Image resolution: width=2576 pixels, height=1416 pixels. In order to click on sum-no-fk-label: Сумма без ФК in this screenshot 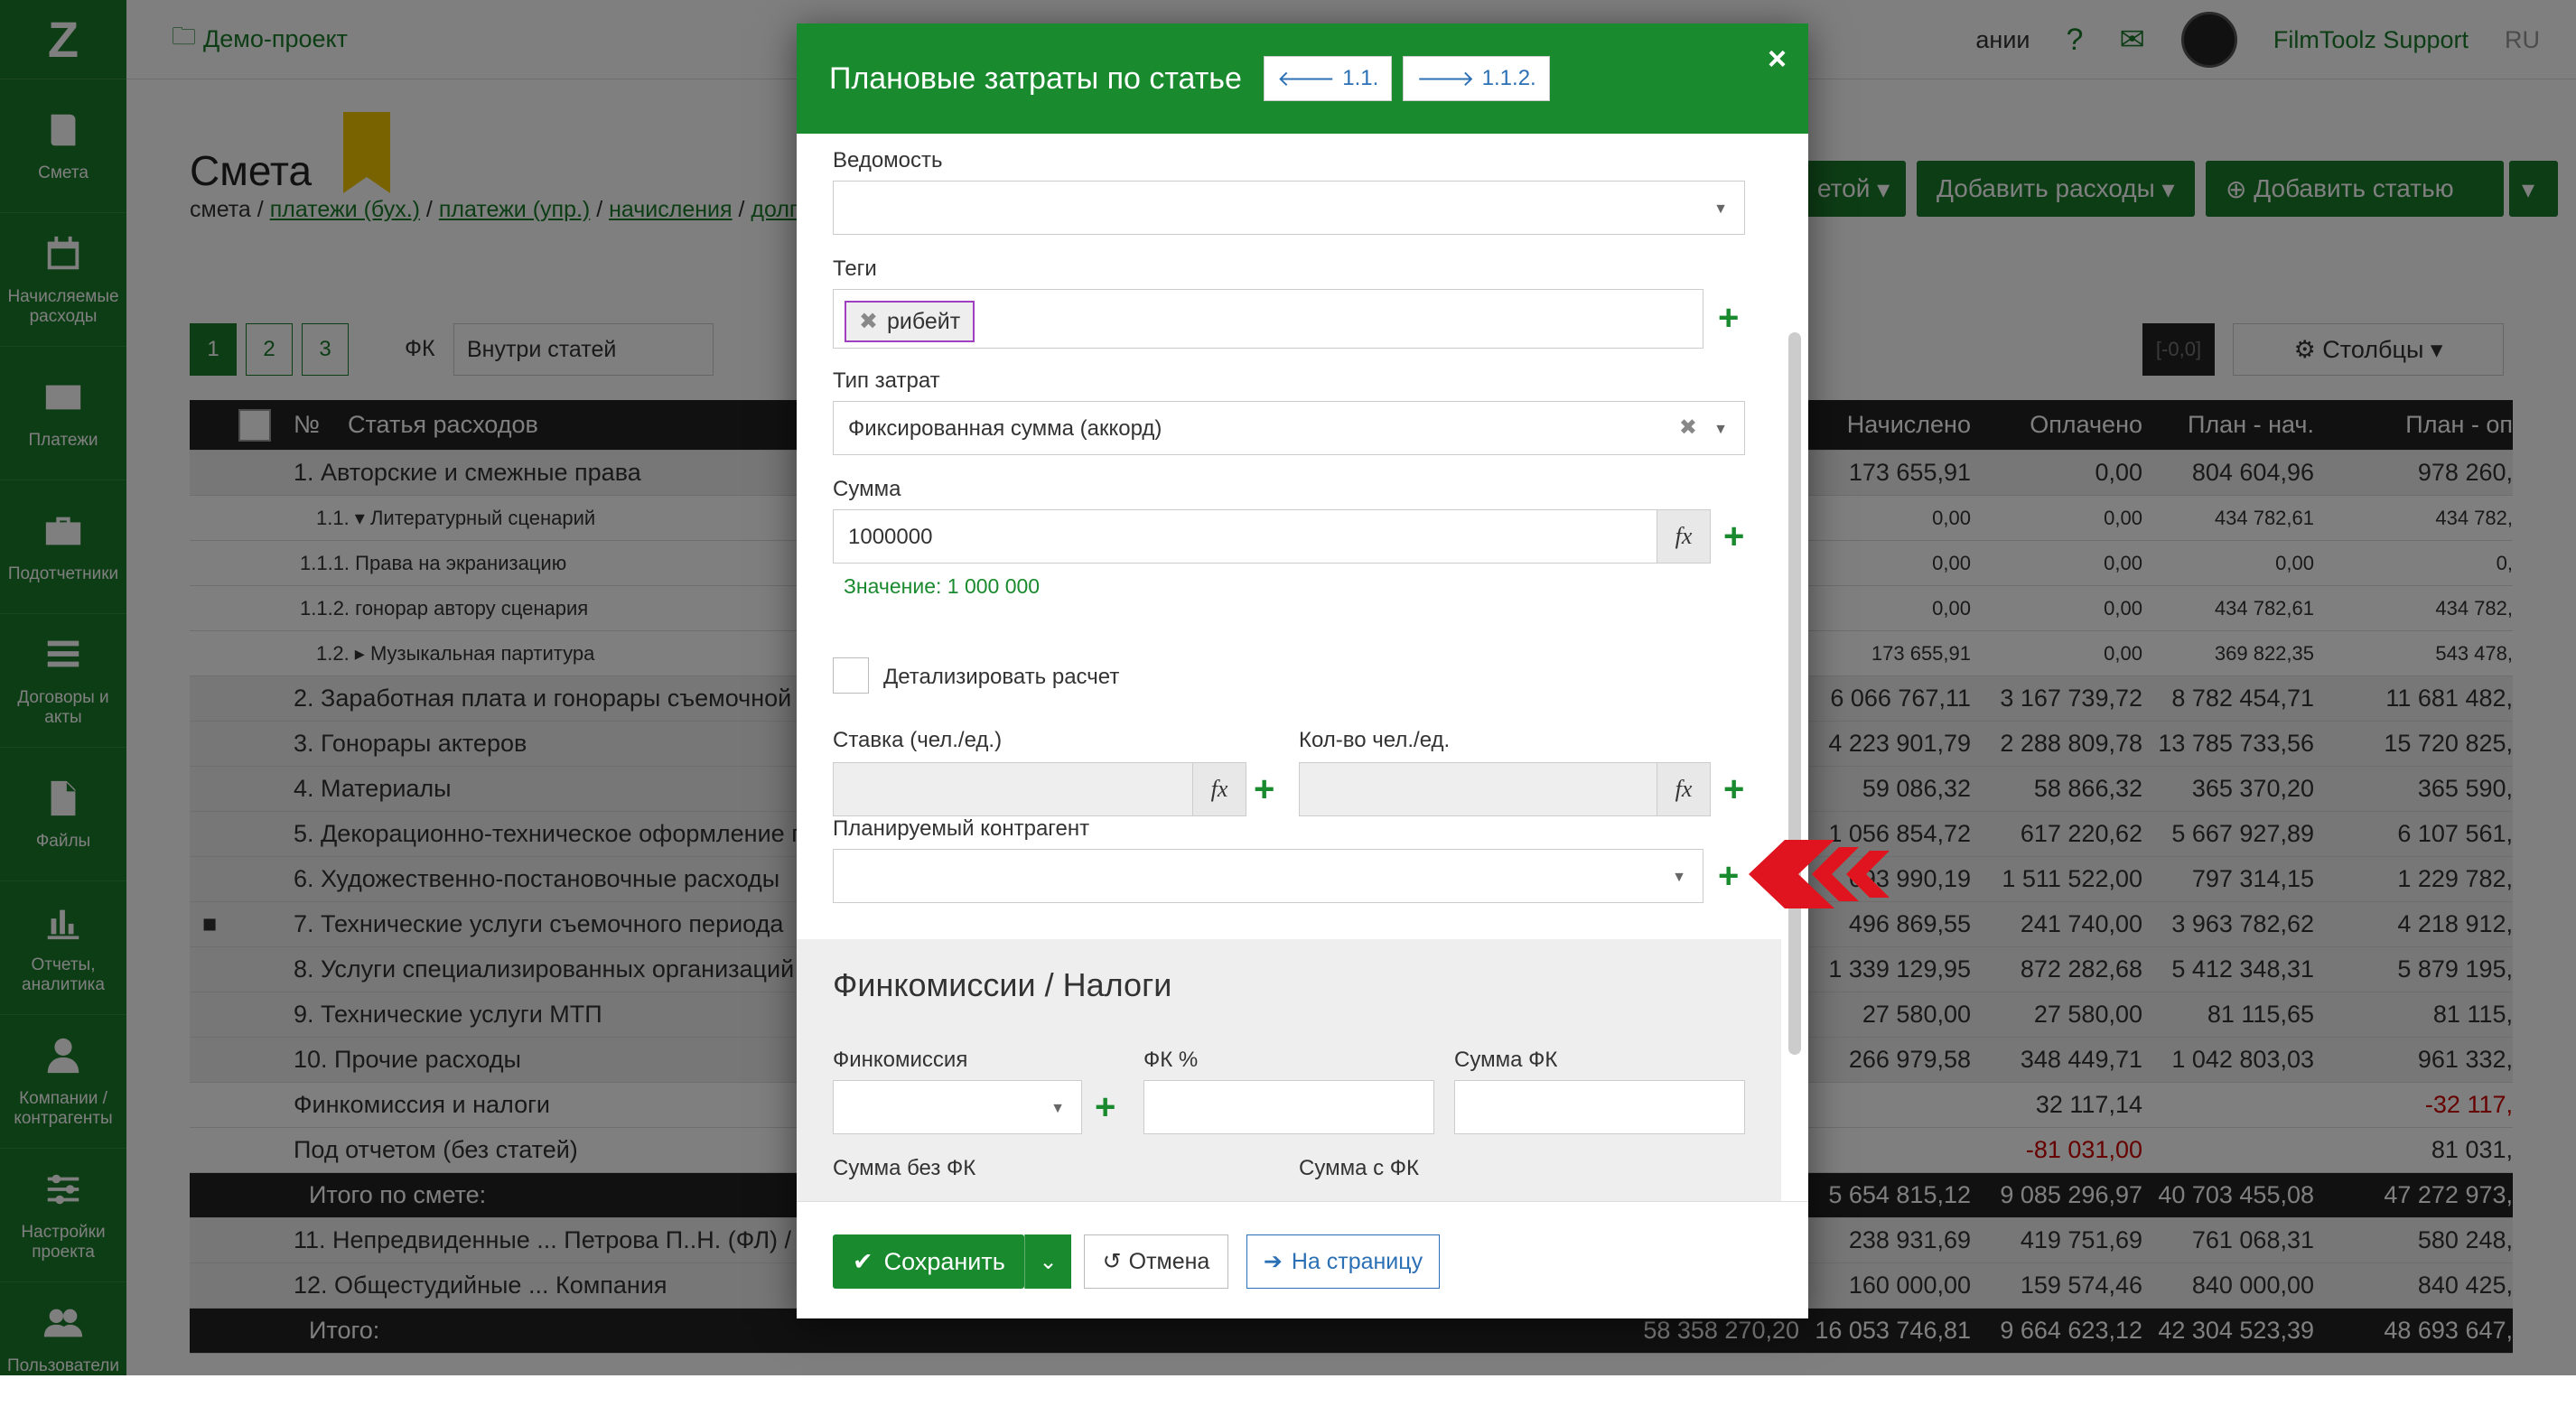, I will do `click(904, 1168)`.